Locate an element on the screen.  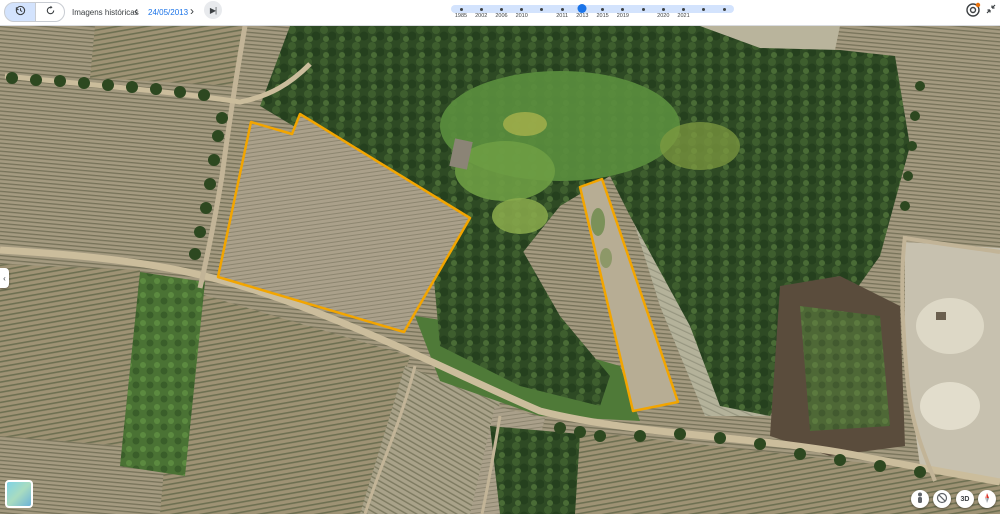
imagery-date: 24/05/2013 is located at coordinates (168, 12).